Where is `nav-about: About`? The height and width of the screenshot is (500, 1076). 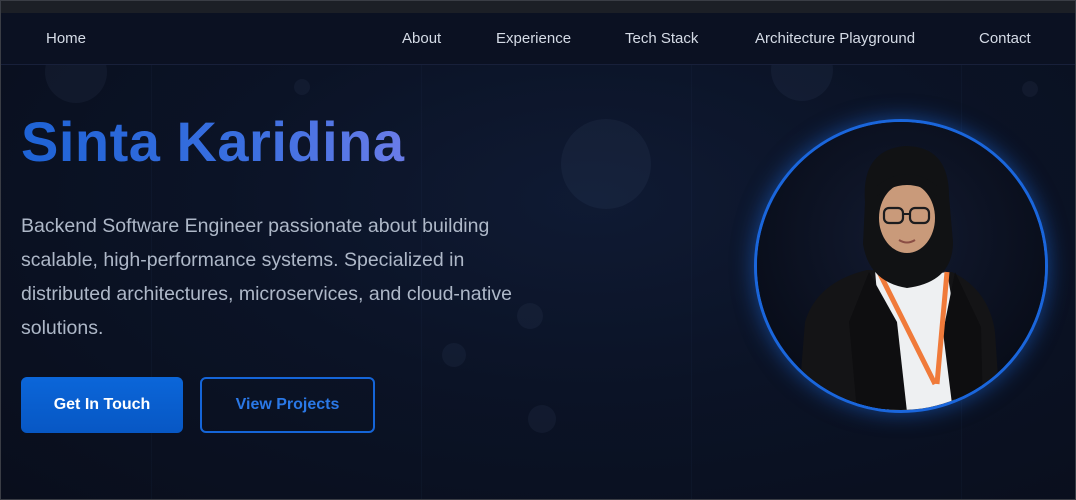 nav-about: About is located at coordinates (421, 38).